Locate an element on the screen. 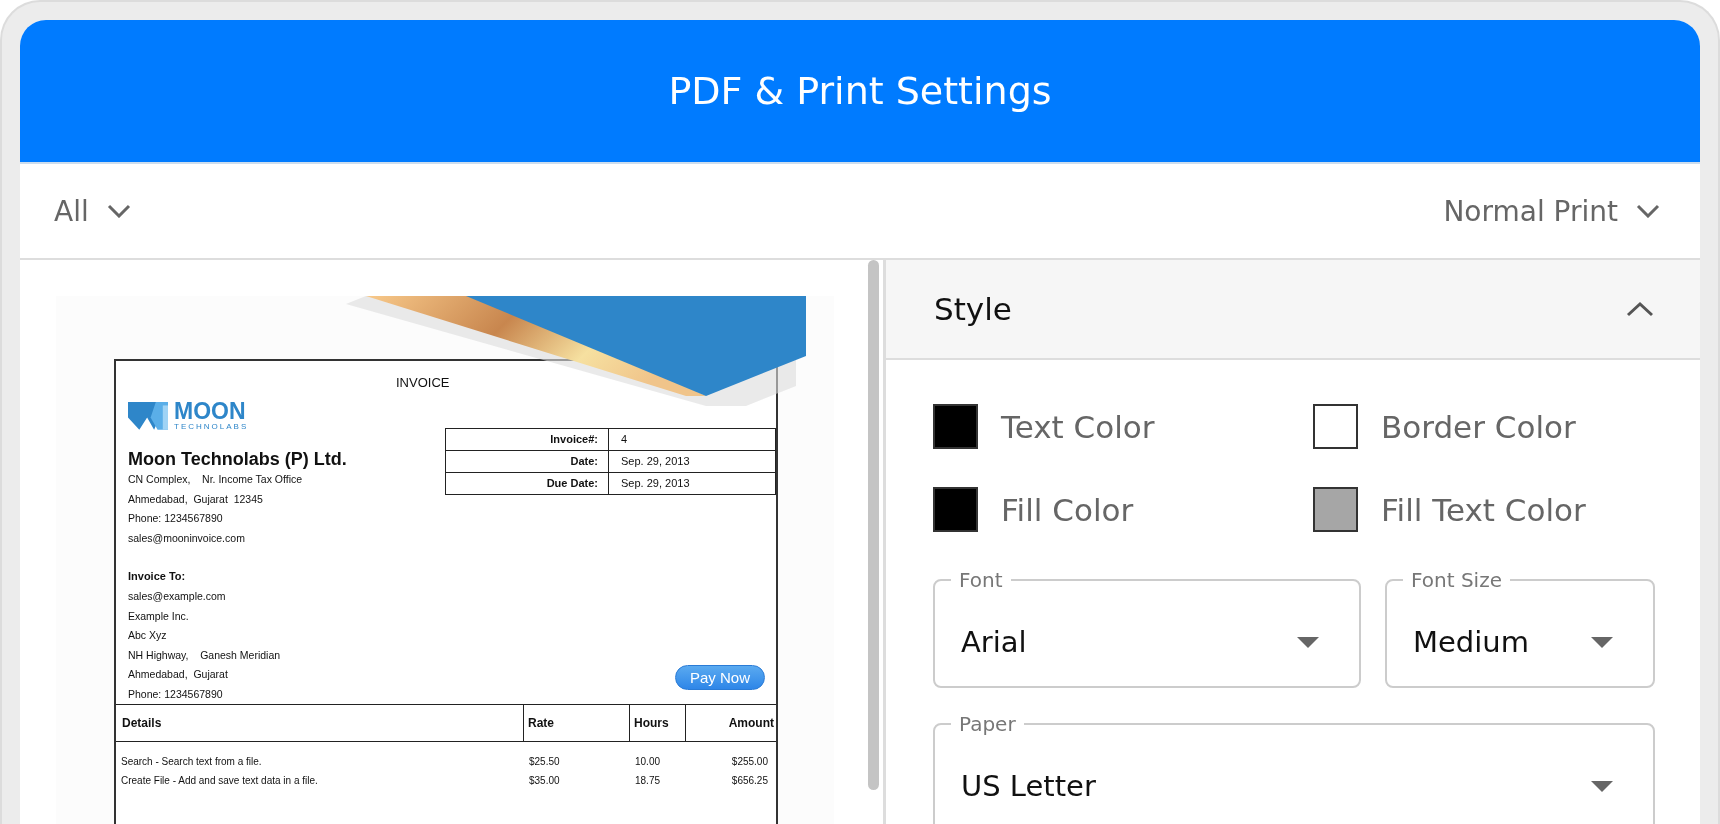 The width and height of the screenshot is (1720, 824). address-line: Ahmedabad, Gujarat is located at coordinates (178, 674).